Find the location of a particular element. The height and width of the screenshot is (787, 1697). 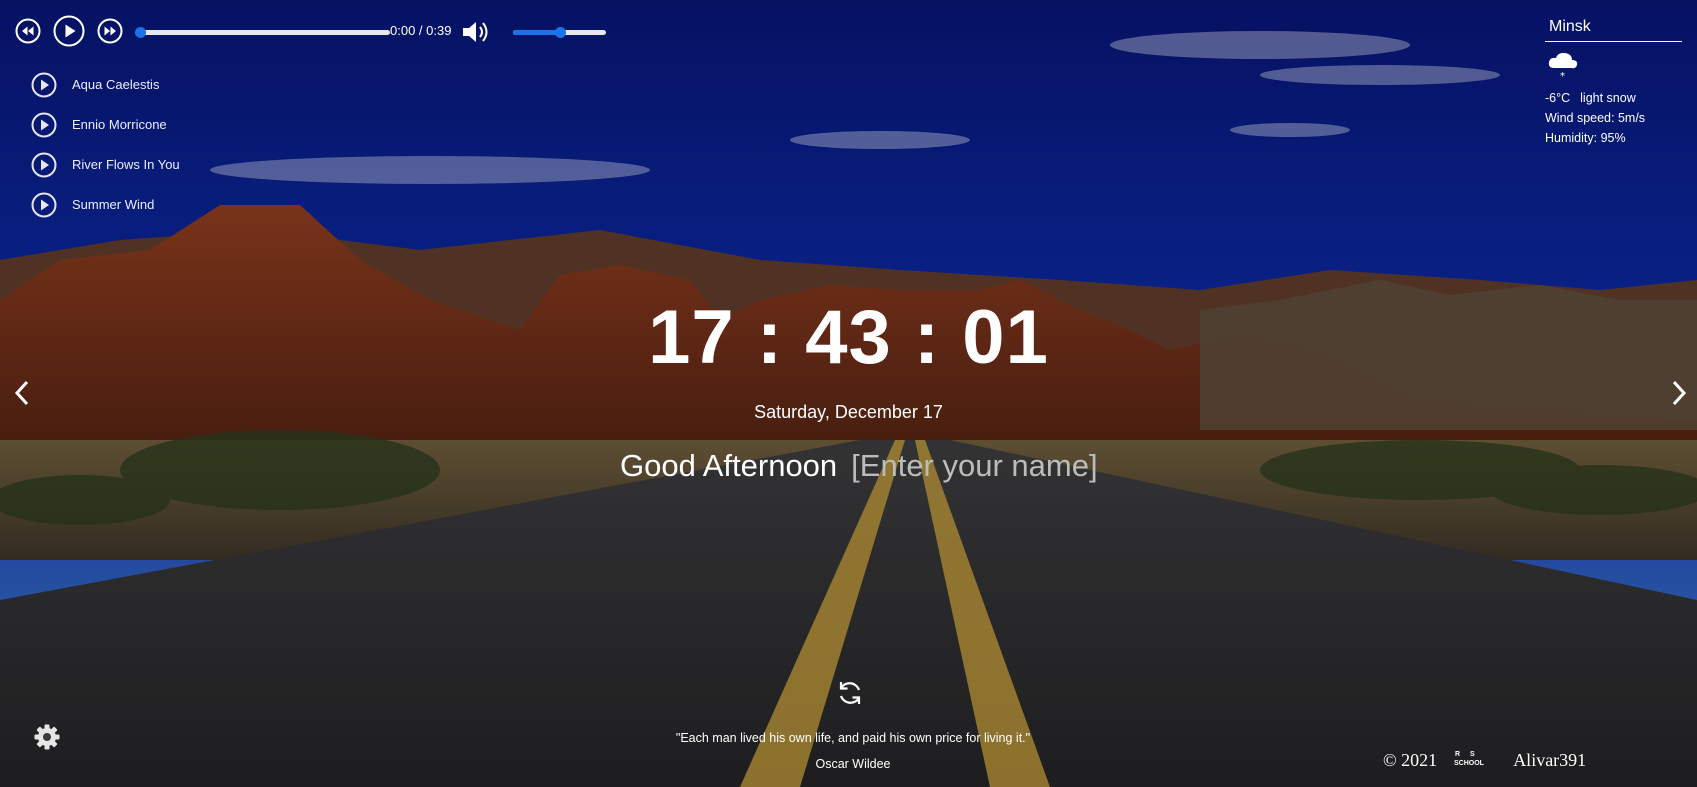

greeting-container: Good Afternoon is located at coordinates (866, 466).